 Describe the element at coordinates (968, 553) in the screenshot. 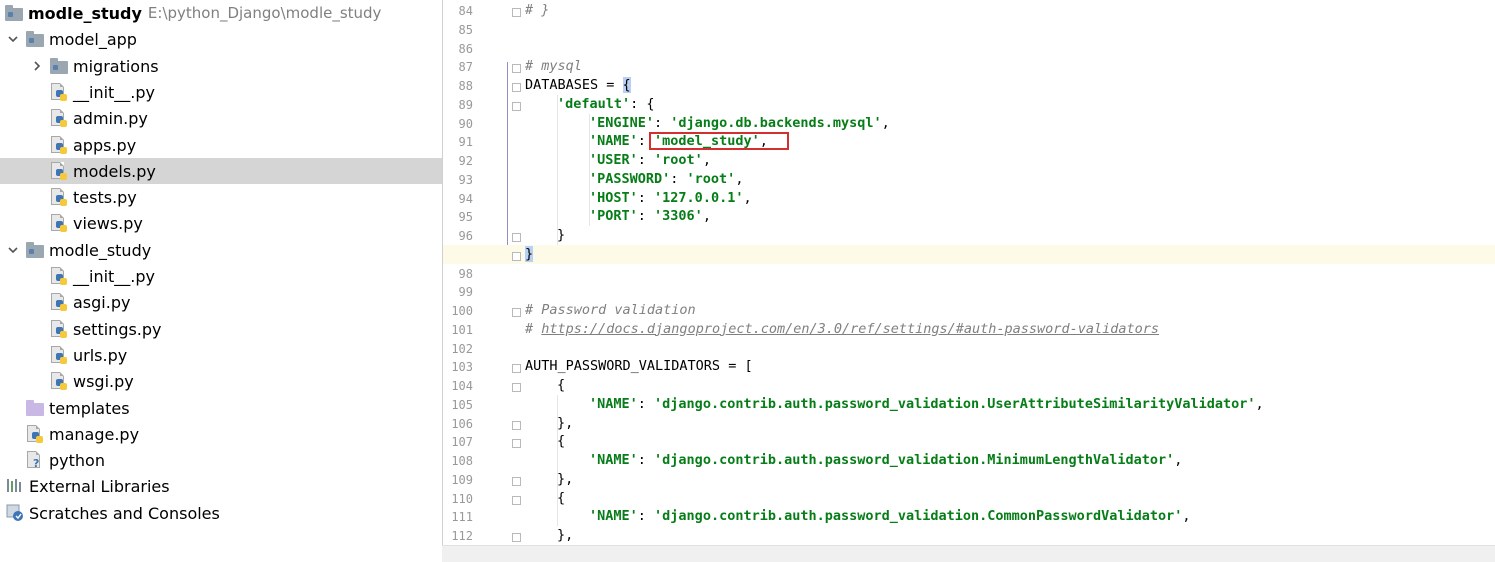

I see `horizontal-scrollbar` at that location.